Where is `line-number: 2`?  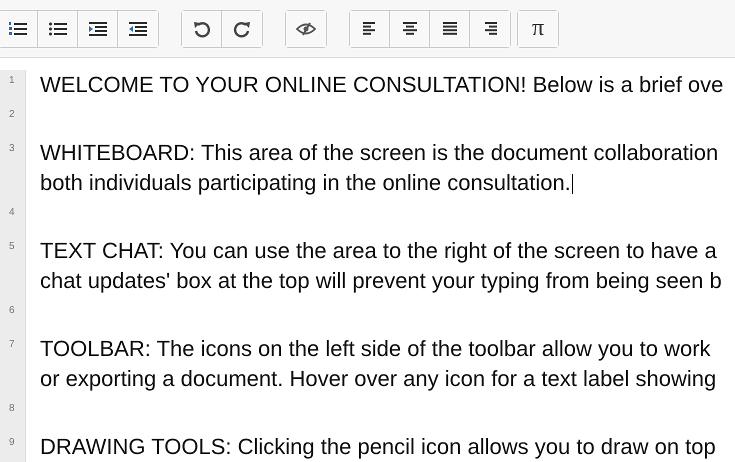 line-number: 2 is located at coordinates (12, 114).